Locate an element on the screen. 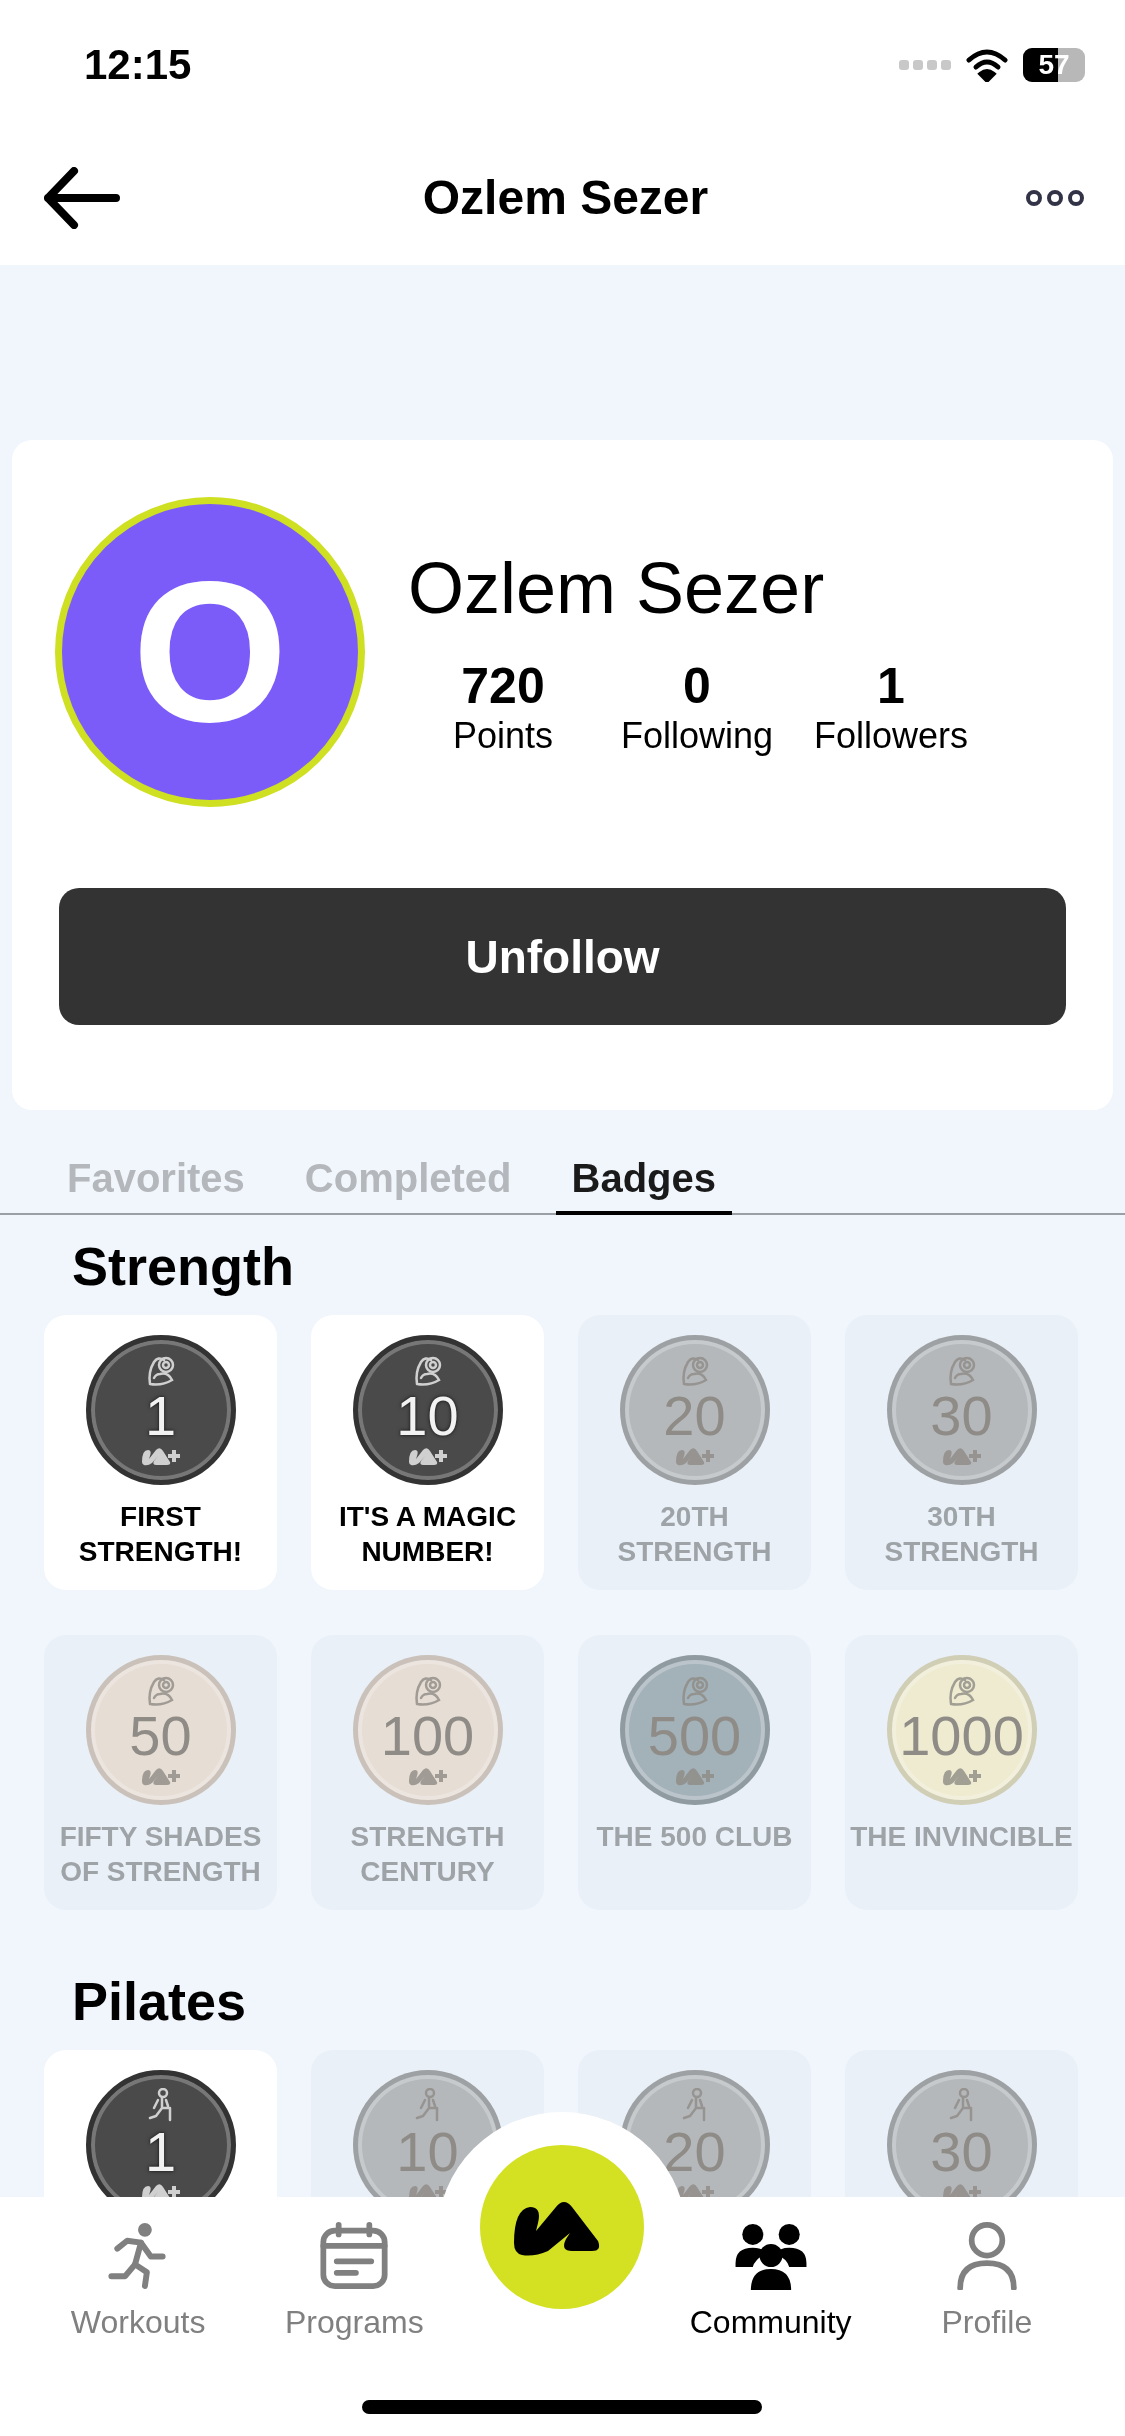  tab: Badges is located at coordinates (644, 1182).